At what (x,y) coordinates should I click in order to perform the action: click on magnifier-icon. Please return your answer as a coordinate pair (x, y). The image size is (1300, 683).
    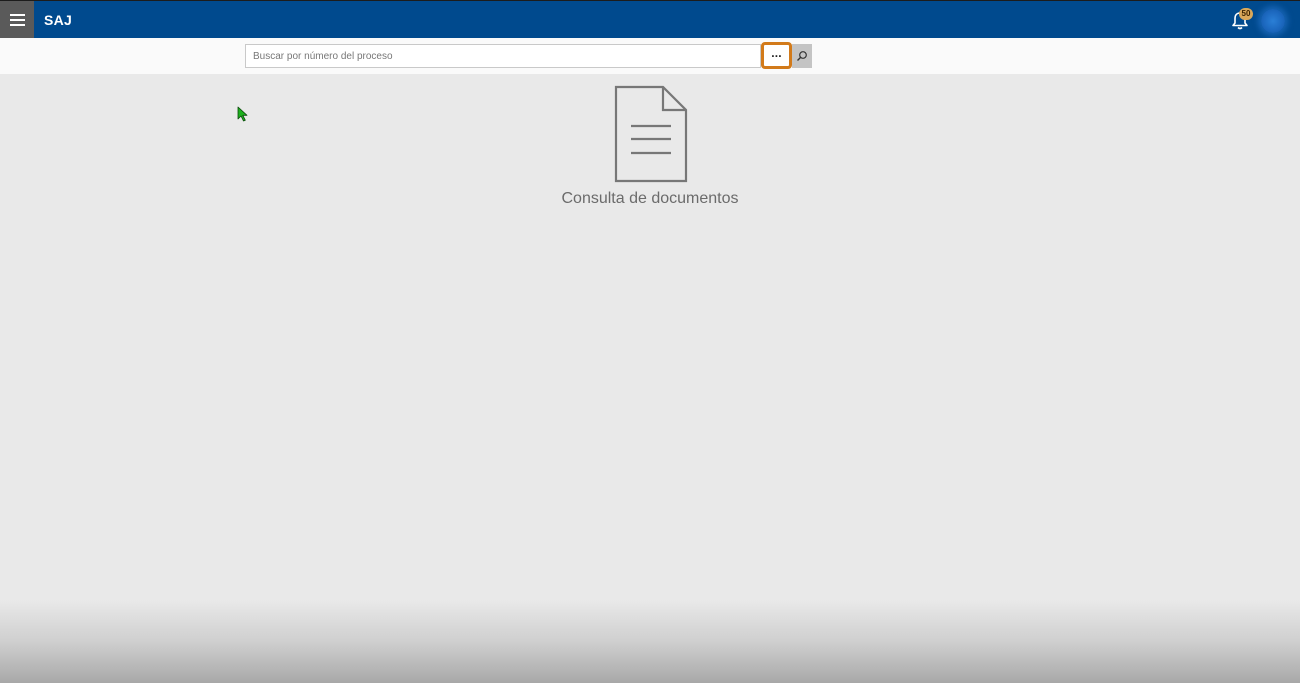
    Looking at the image, I should click on (802, 56).